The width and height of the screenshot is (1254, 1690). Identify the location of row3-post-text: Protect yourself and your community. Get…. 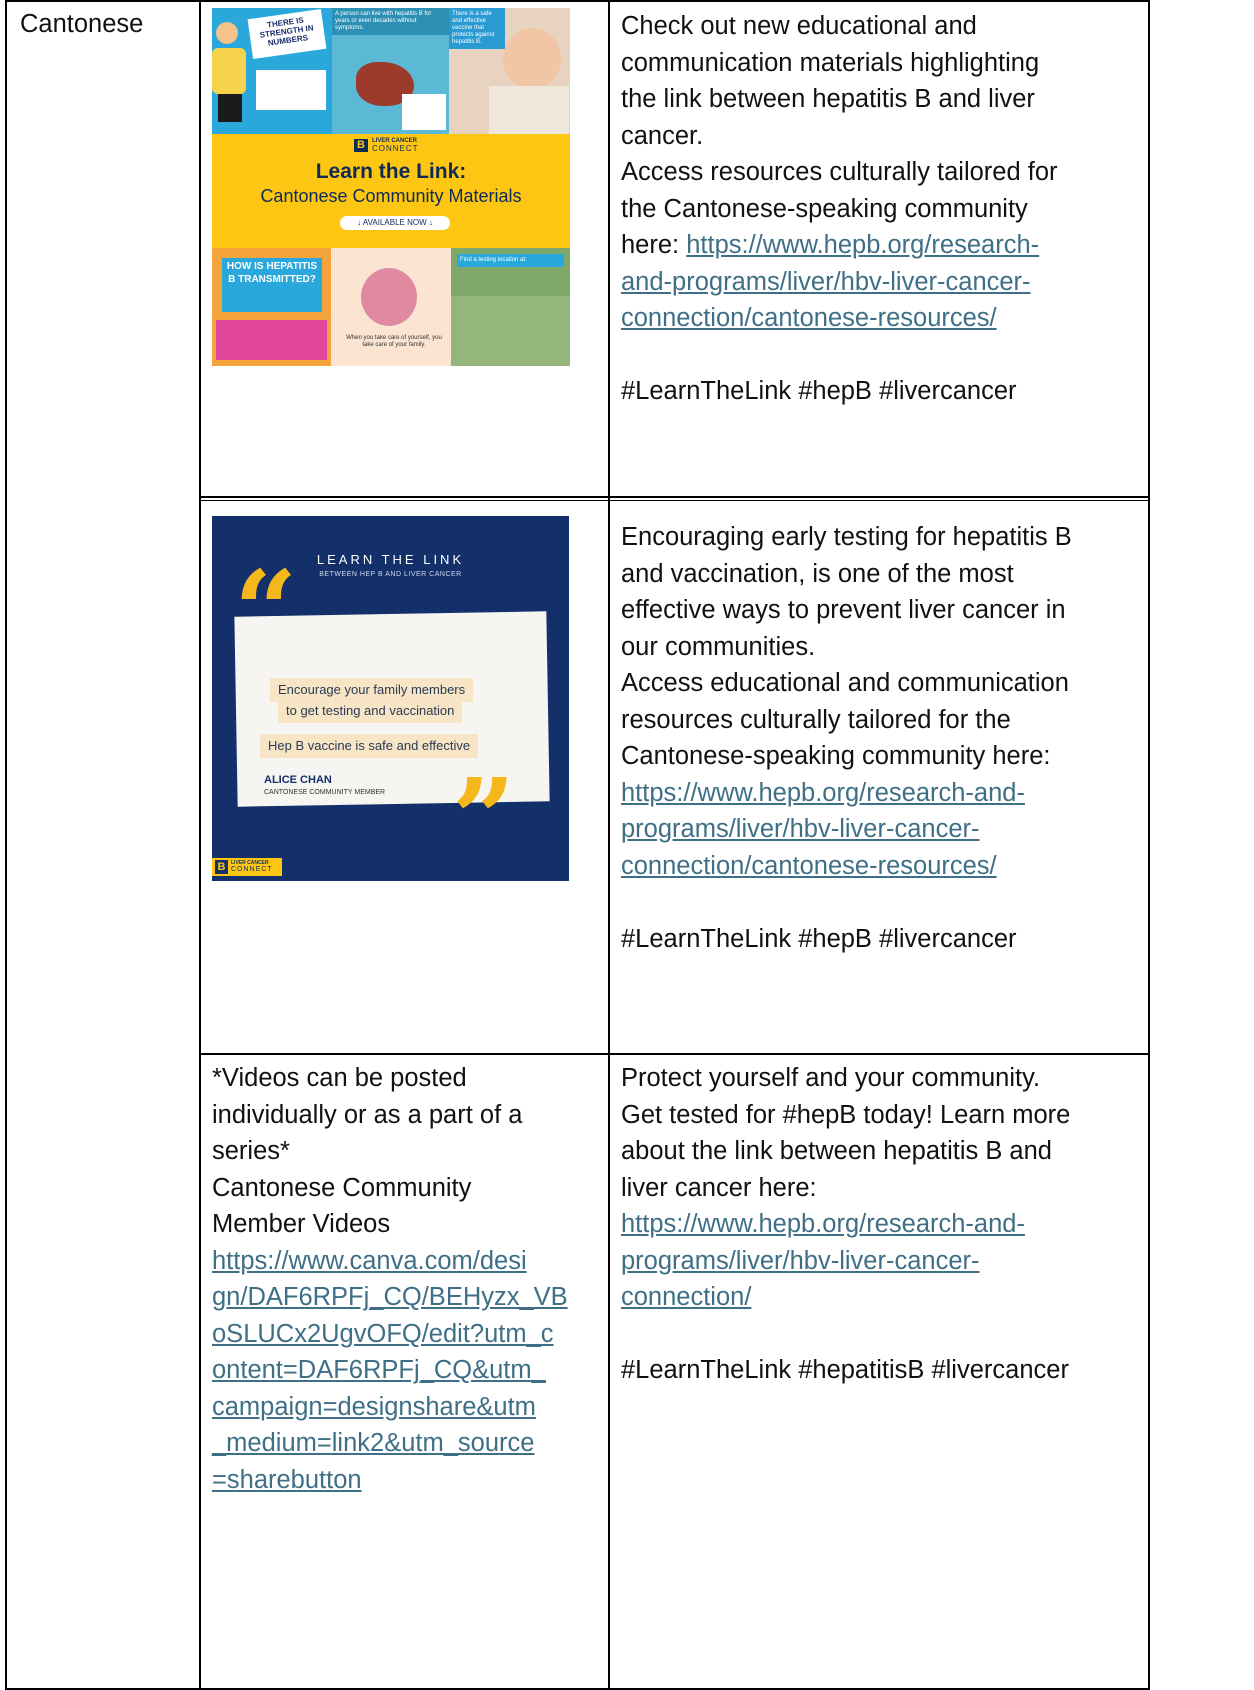
(845, 1224).